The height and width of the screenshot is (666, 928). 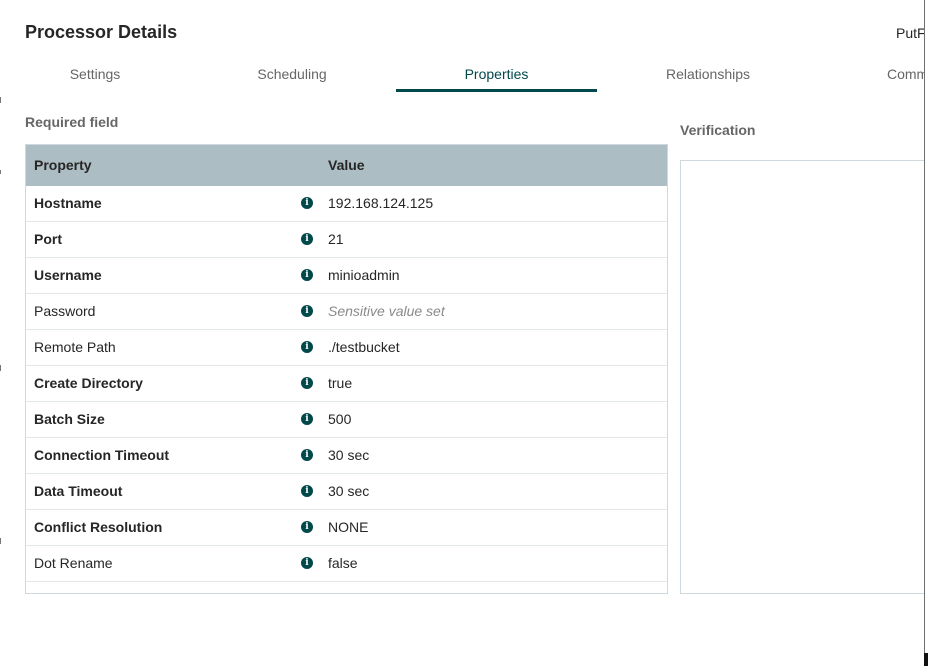 I want to click on table-row: Data Timeout i 30 sec, so click(x=346, y=492).